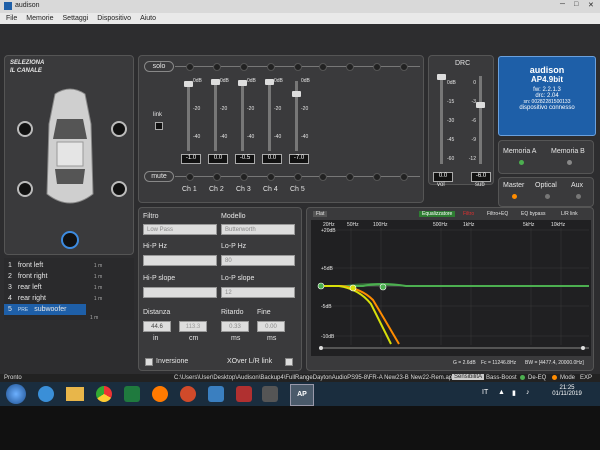  What do you see at coordinates (159, 176) in the screenshot?
I see `mute-button: mute` at bounding box center [159, 176].